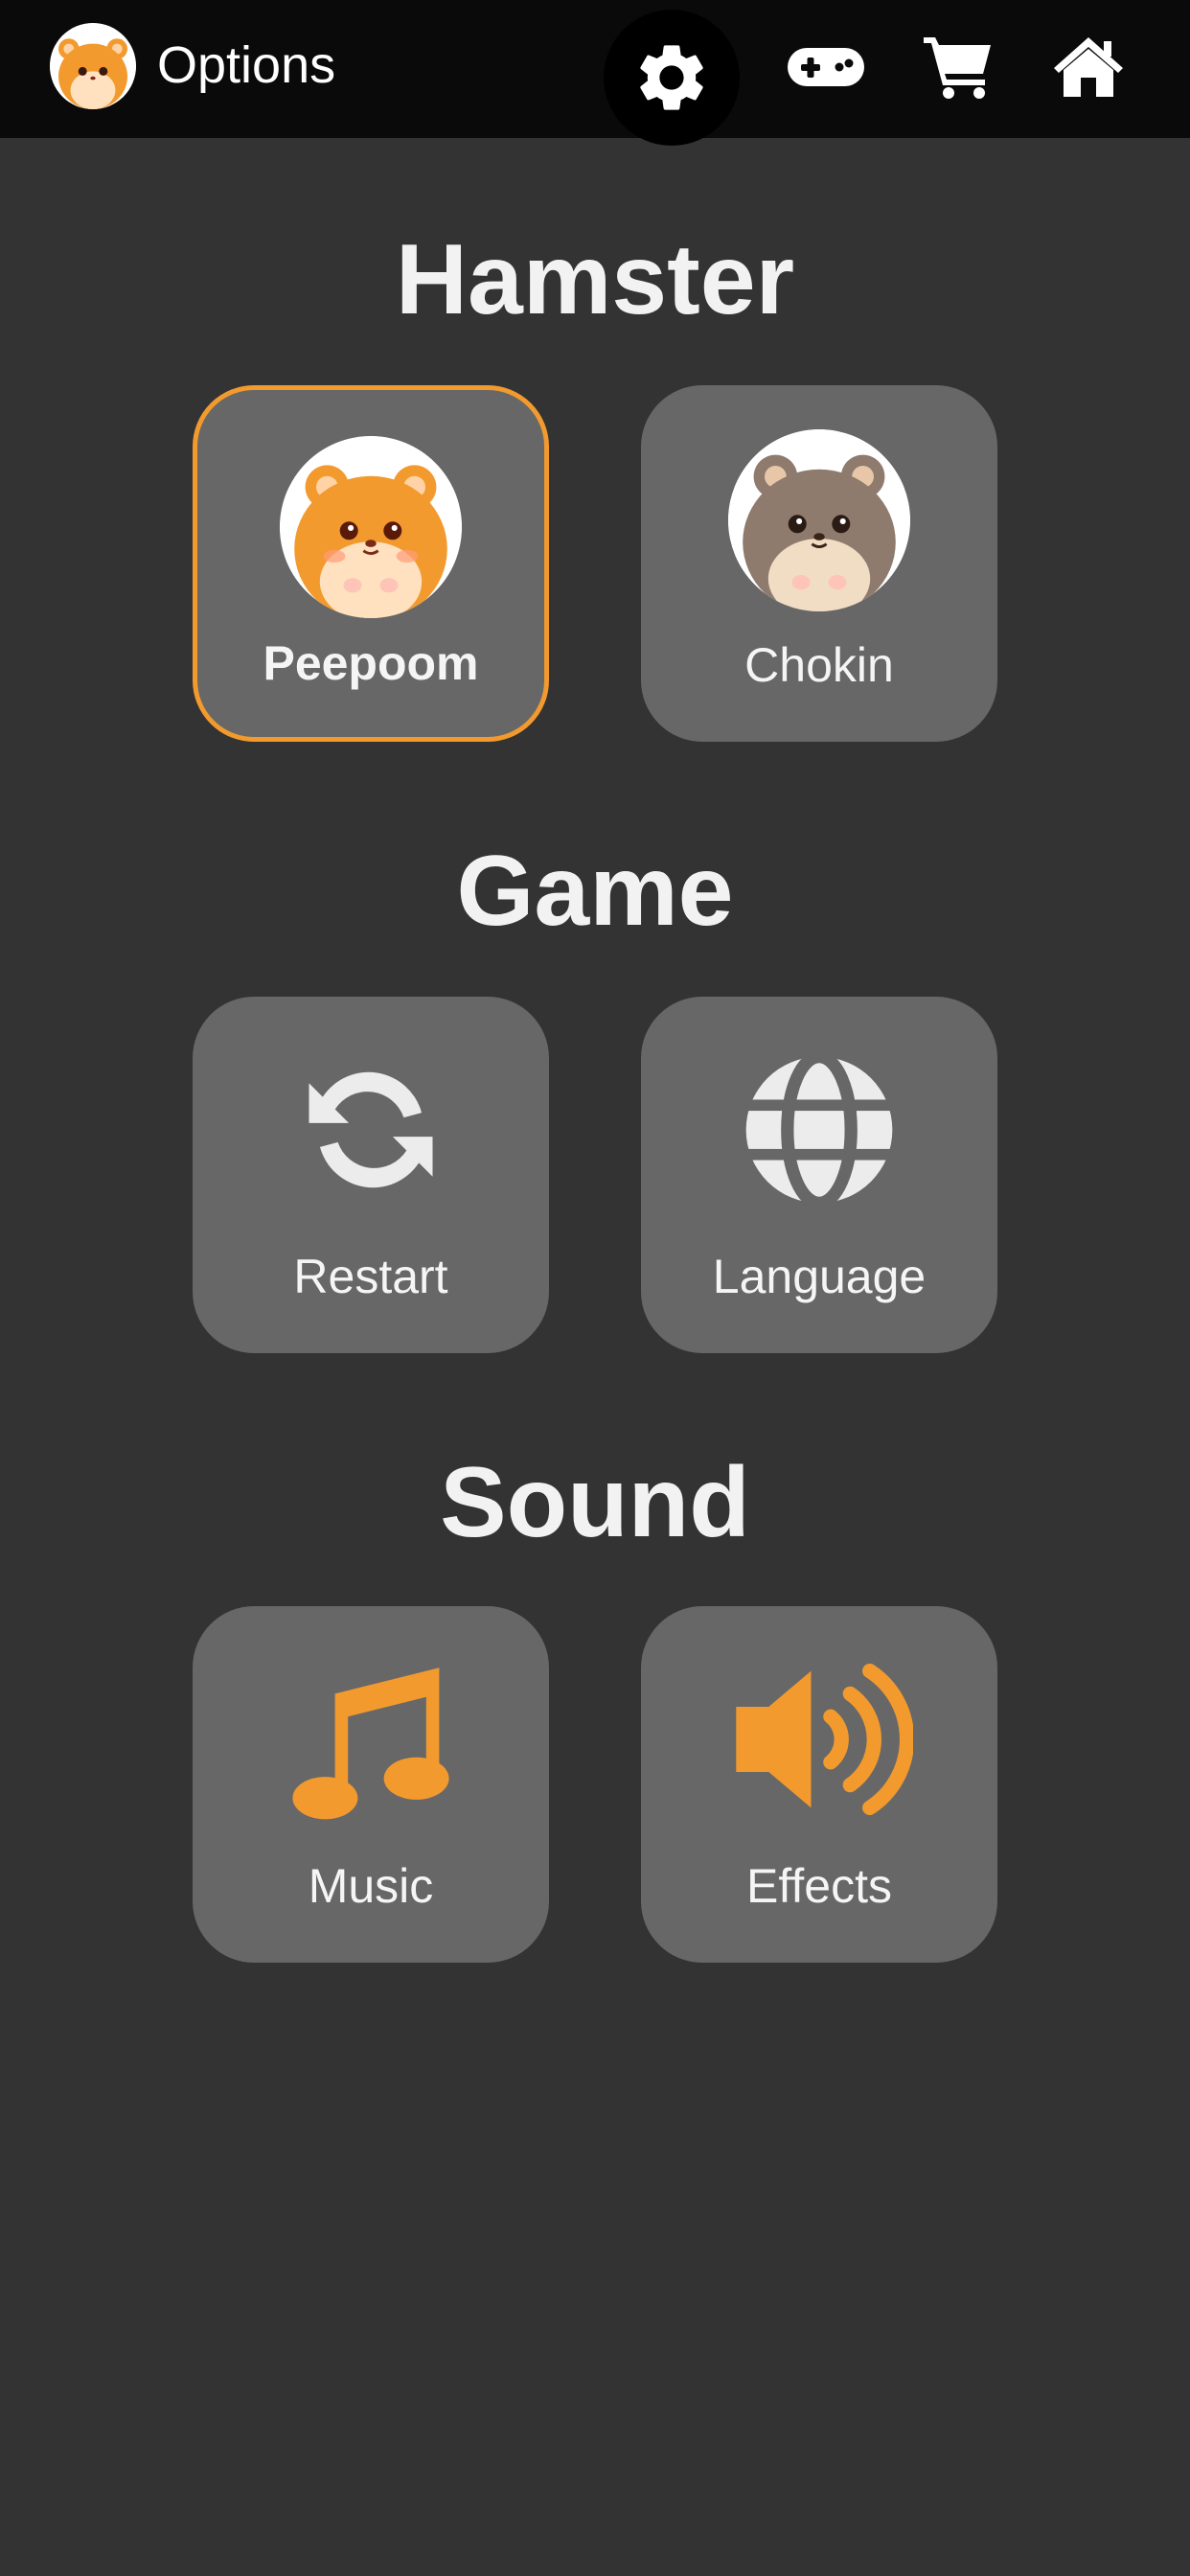 This screenshot has width=1190, height=2576. I want to click on language-label: Language, so click(820, 1276).